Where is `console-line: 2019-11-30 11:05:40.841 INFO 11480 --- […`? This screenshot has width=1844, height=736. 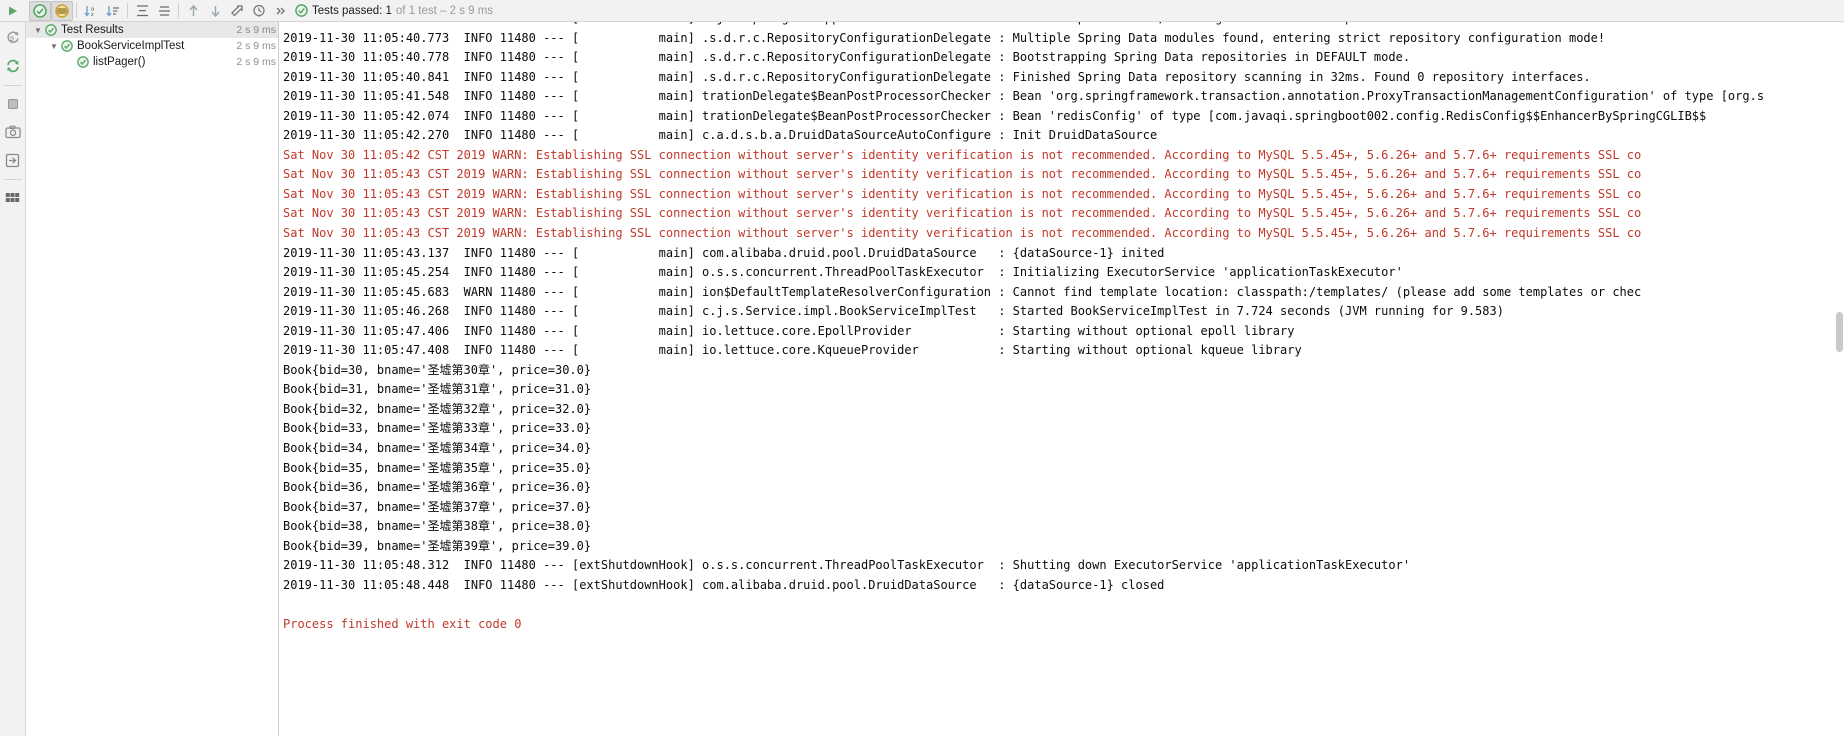
console-line: 2019-11-30 11:05:40.841 INFO 11480 --- [… is located at coordinates (937, 76).